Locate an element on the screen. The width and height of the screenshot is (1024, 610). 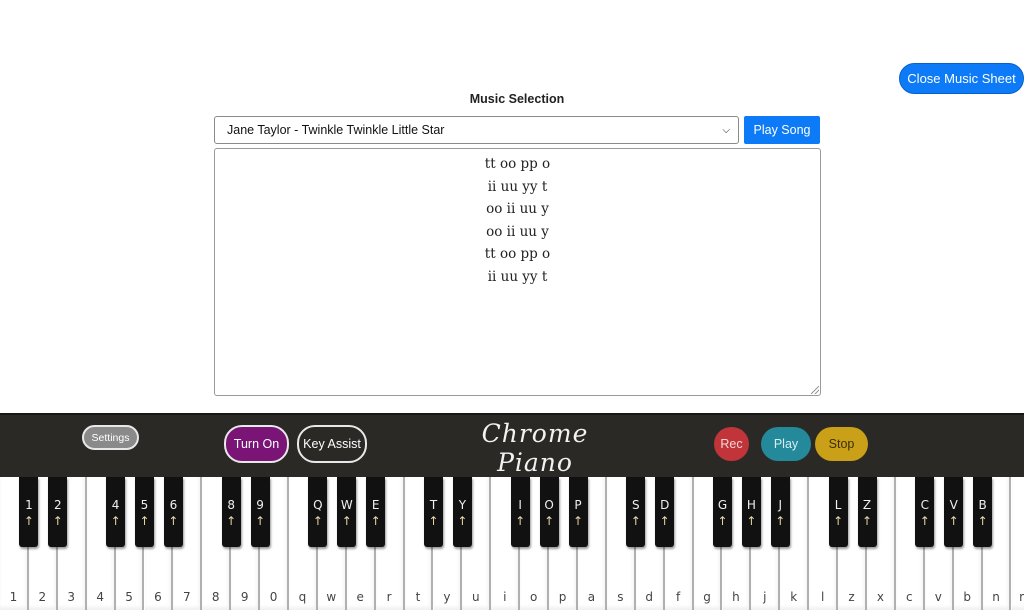
white-key-label: y is located at coordinates (447, 597).